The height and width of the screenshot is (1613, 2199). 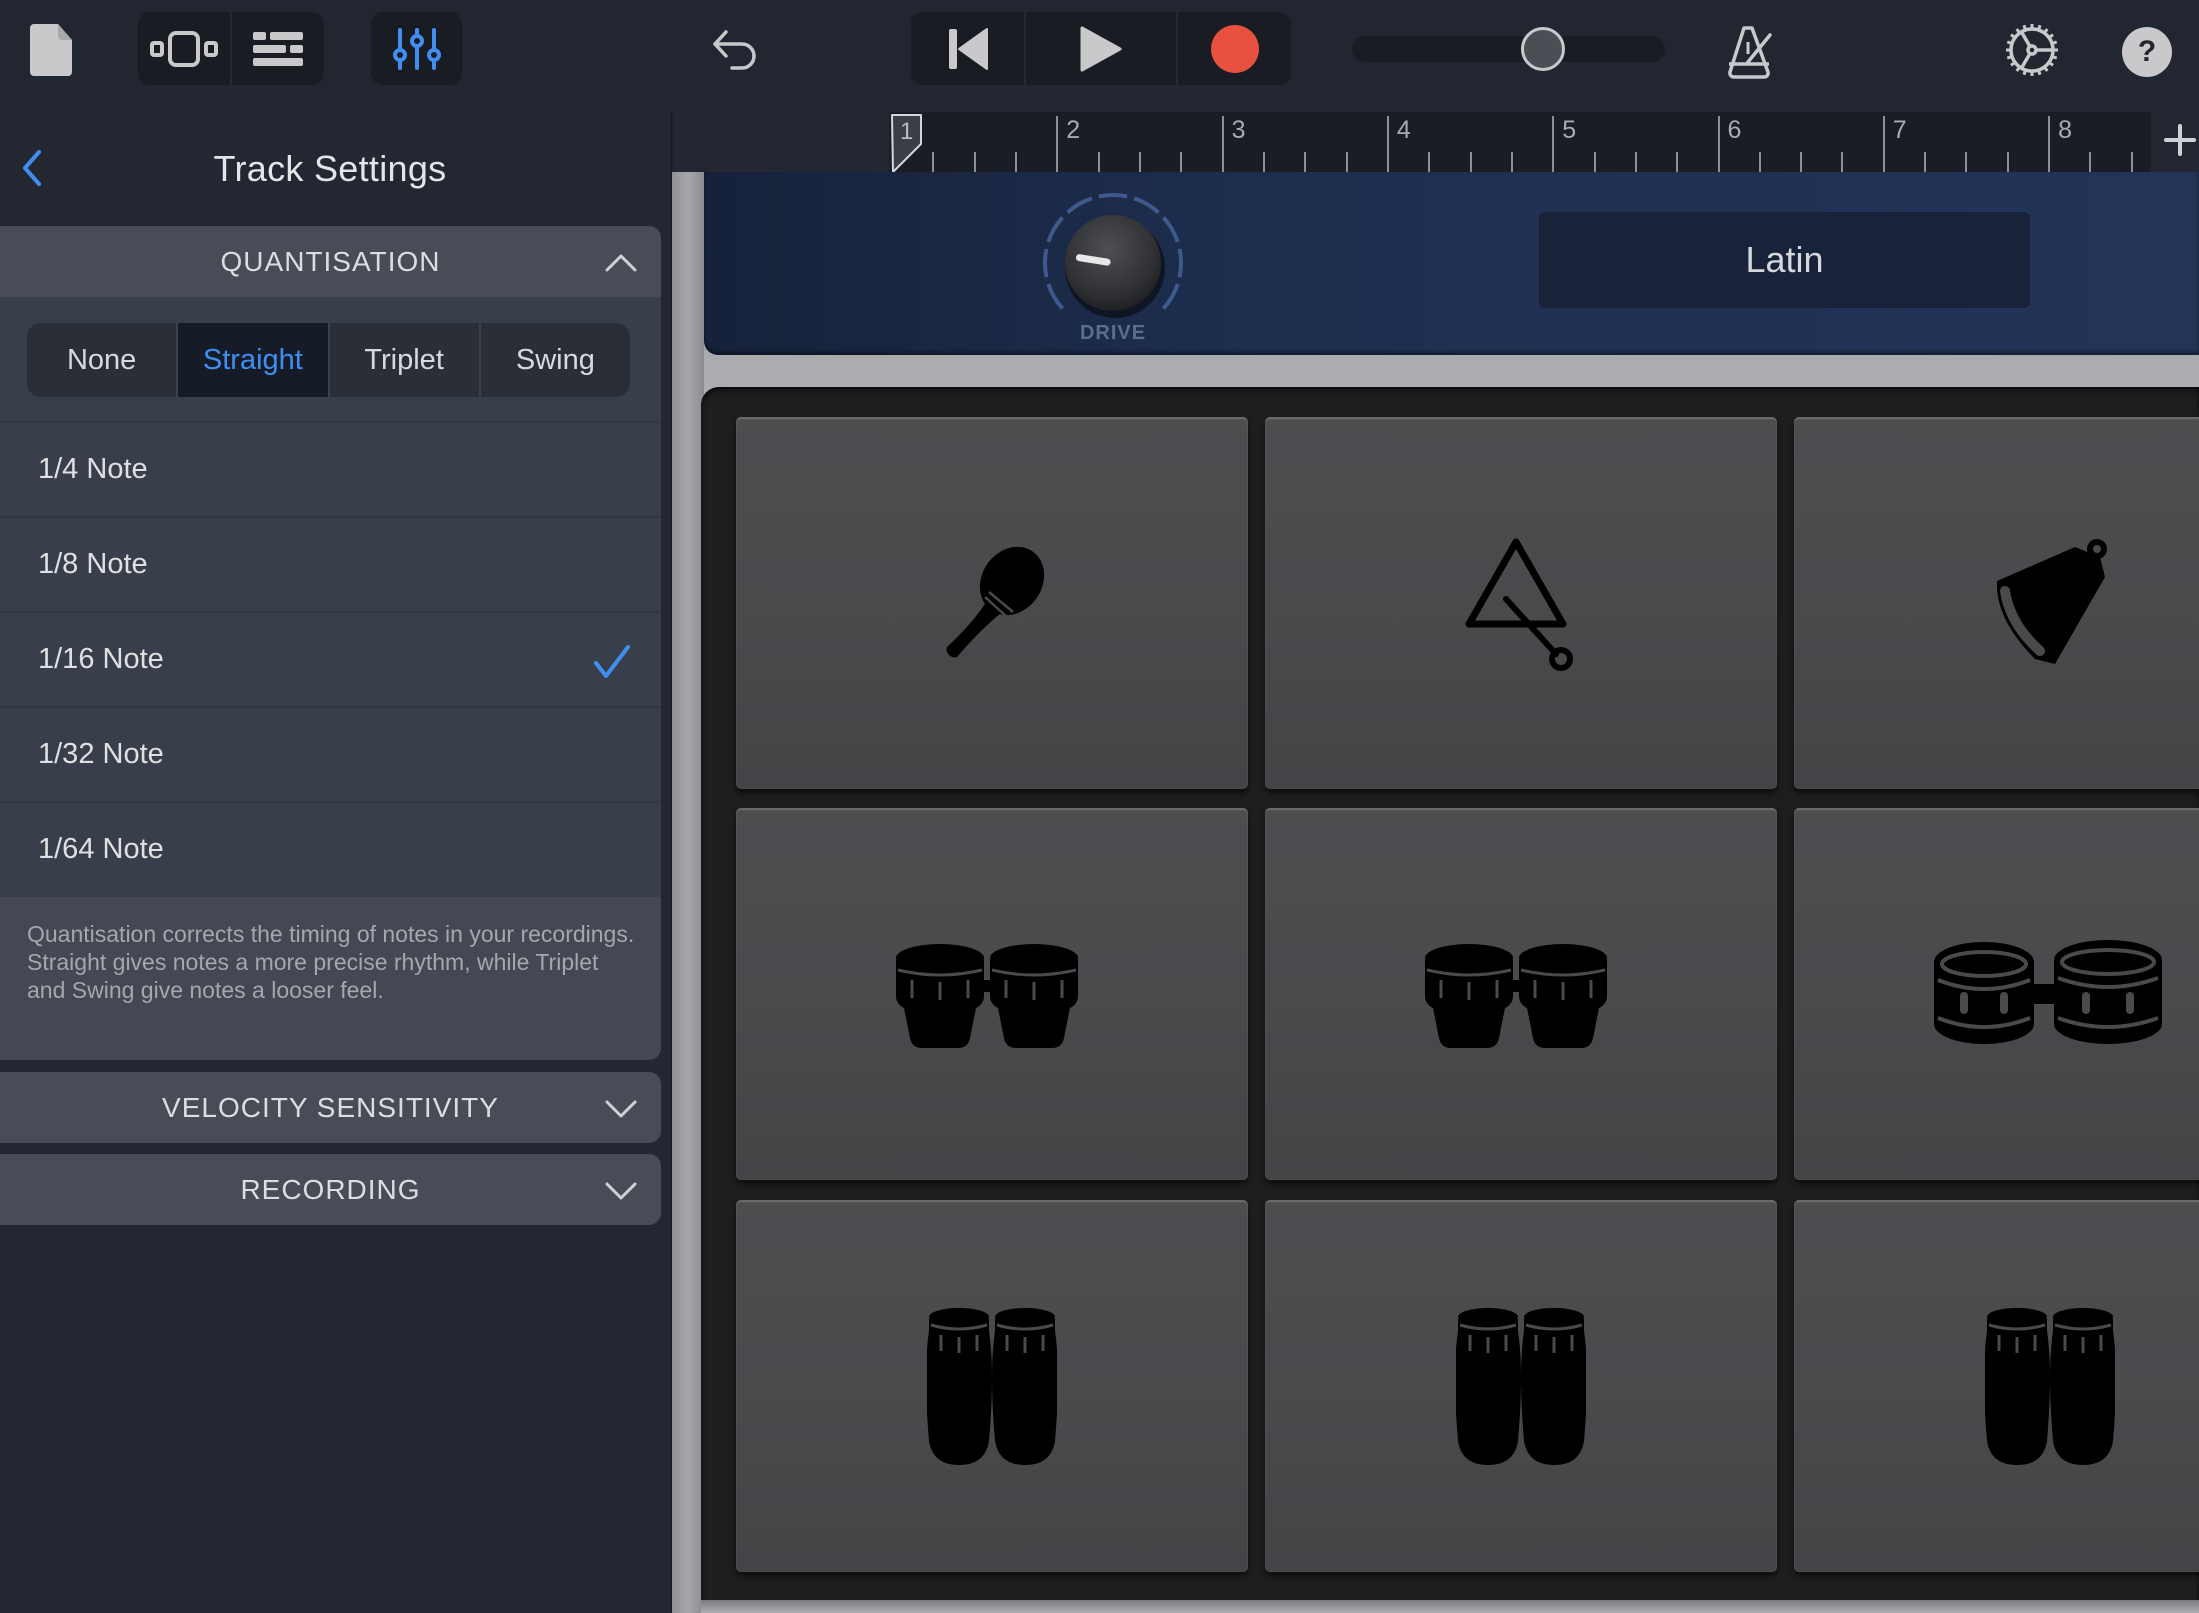 I want to click on ruler-track: 2 3 4 5 6 7 8, so click(x=1520, y=142).